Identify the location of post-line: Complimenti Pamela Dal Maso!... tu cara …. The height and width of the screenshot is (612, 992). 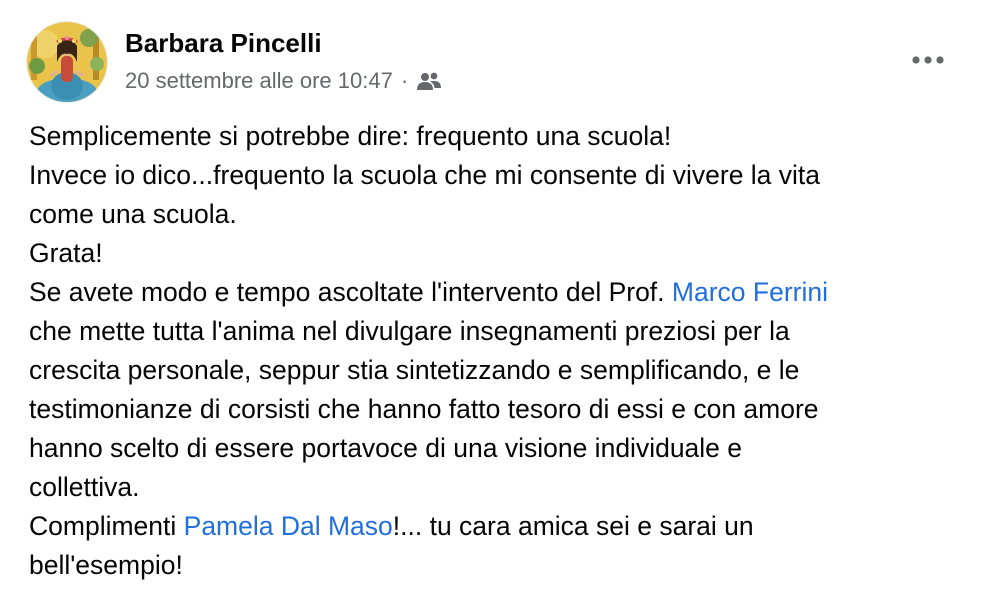
(499, 526).